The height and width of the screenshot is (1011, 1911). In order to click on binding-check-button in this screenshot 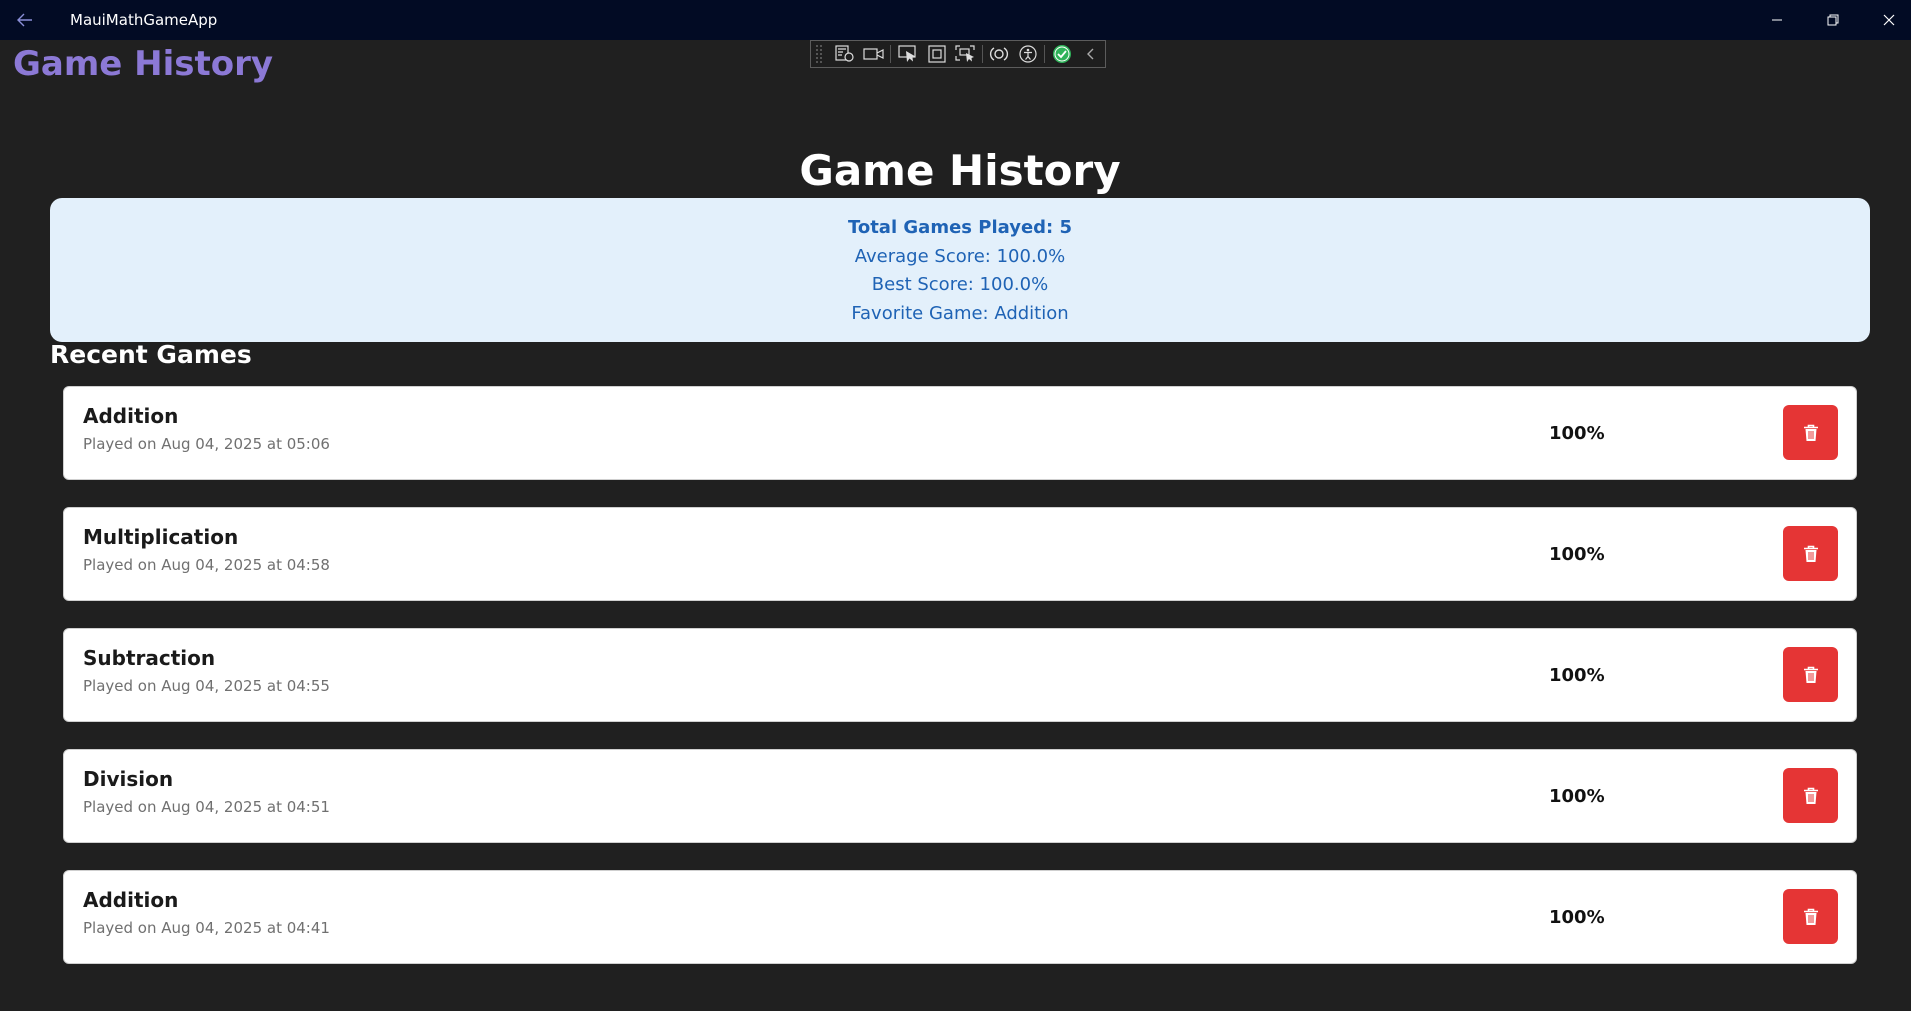, I will do `click(1061, 54)`.